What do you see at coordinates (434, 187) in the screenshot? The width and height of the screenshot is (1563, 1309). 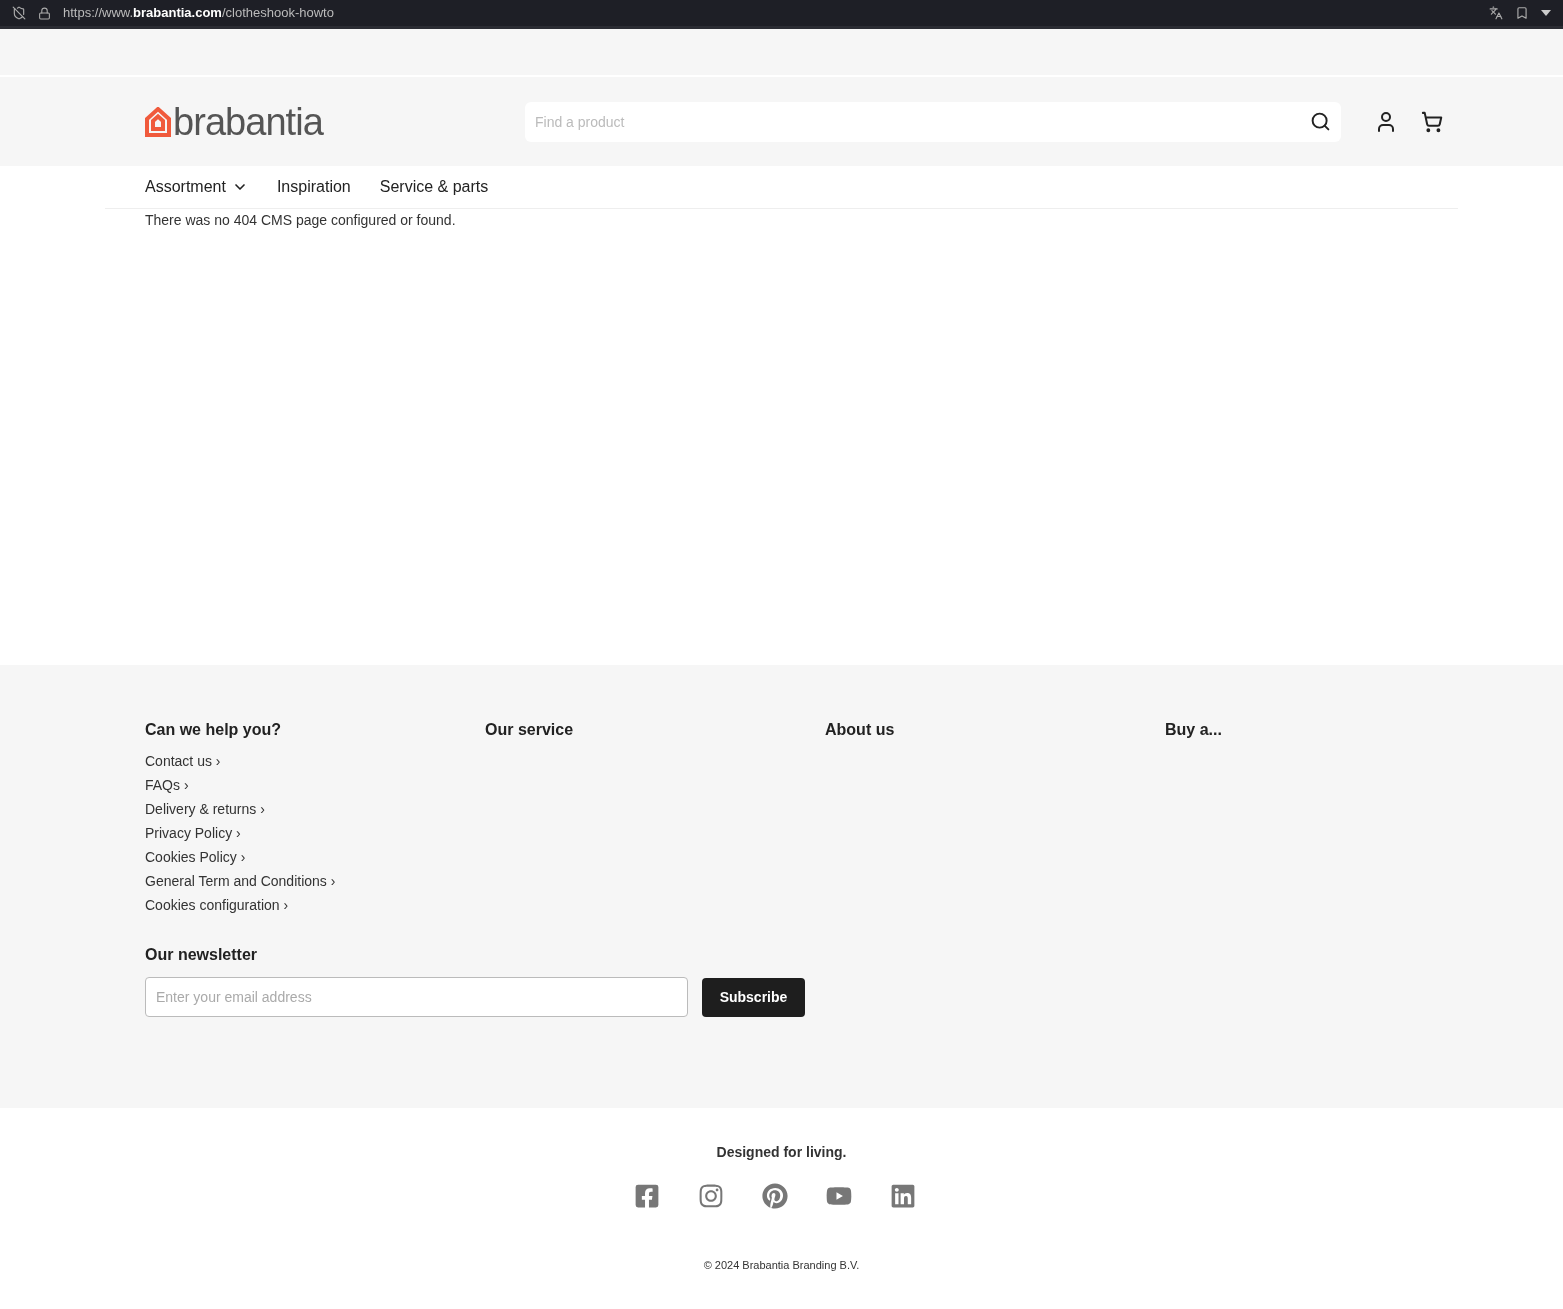 I see `nav-link: Service & parts` at bounding box center [434, 187].